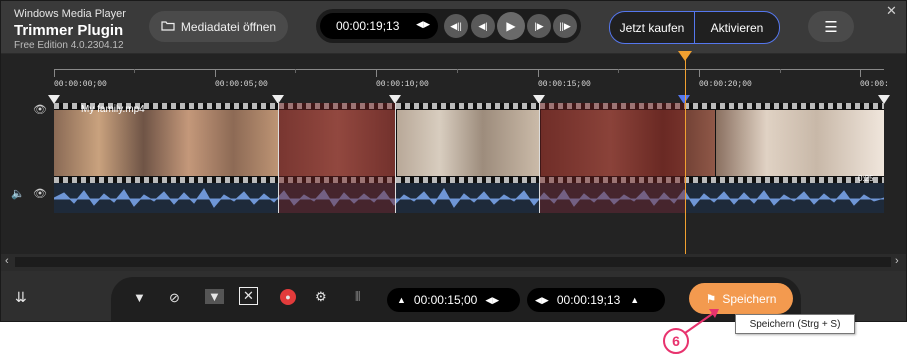  I want to click on filter-off-icon: ⊘, so click(174, 298).